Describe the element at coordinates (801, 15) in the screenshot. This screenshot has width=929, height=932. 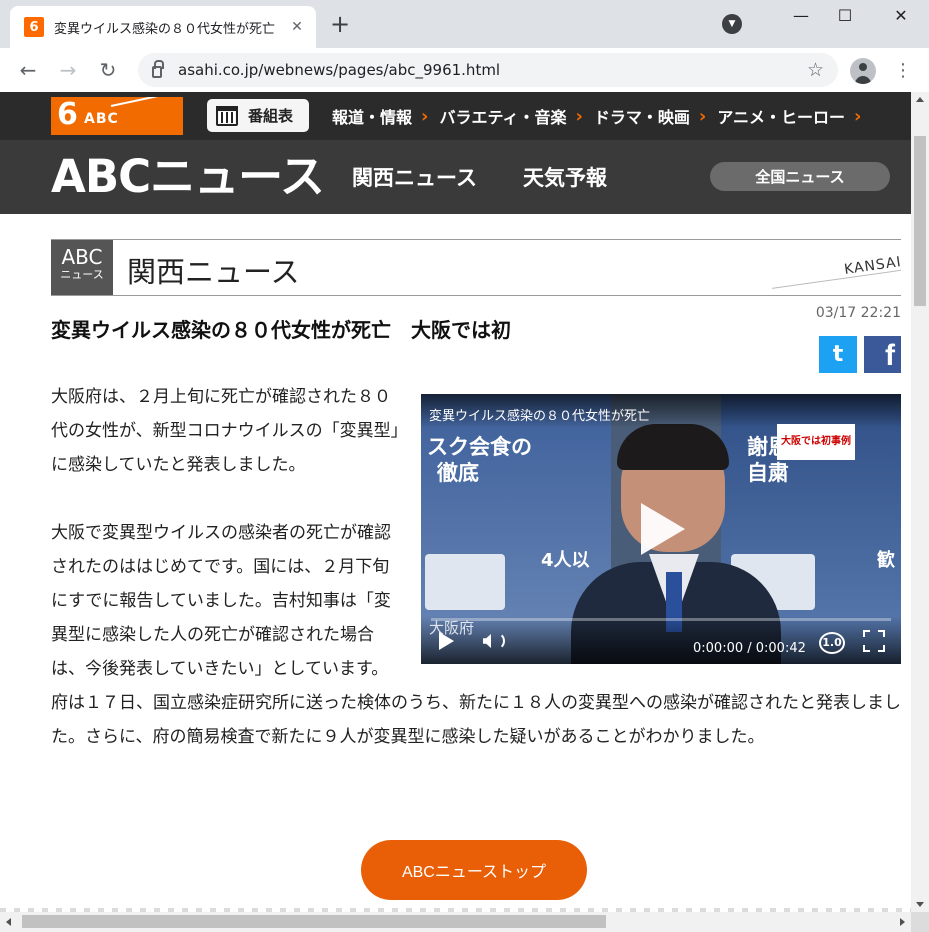
I see `minimize-icon: —` at that location.